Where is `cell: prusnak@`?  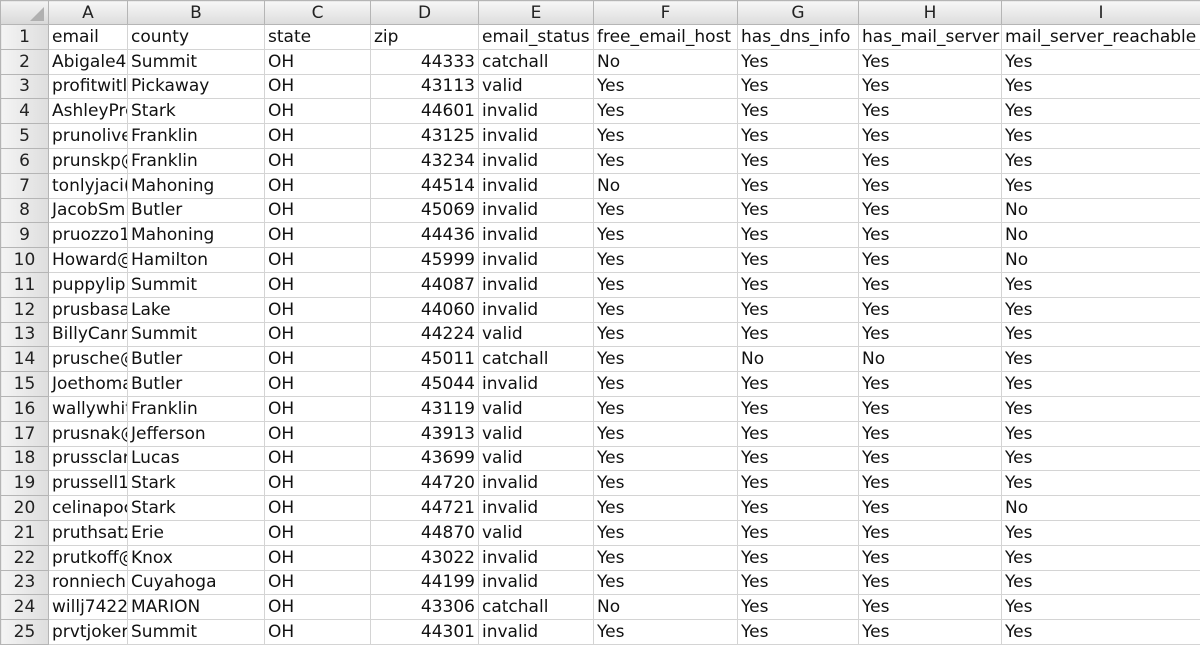 cell: prusnak@ is located at coordinates (88, 433).